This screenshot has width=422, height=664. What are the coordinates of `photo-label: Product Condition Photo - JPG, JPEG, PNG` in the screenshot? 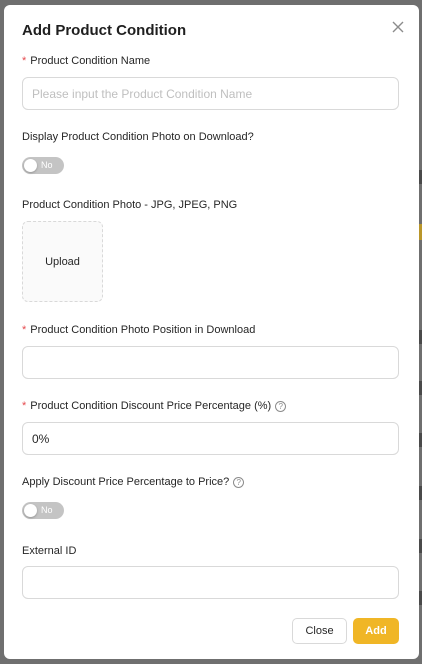 It's located at (130, 205).